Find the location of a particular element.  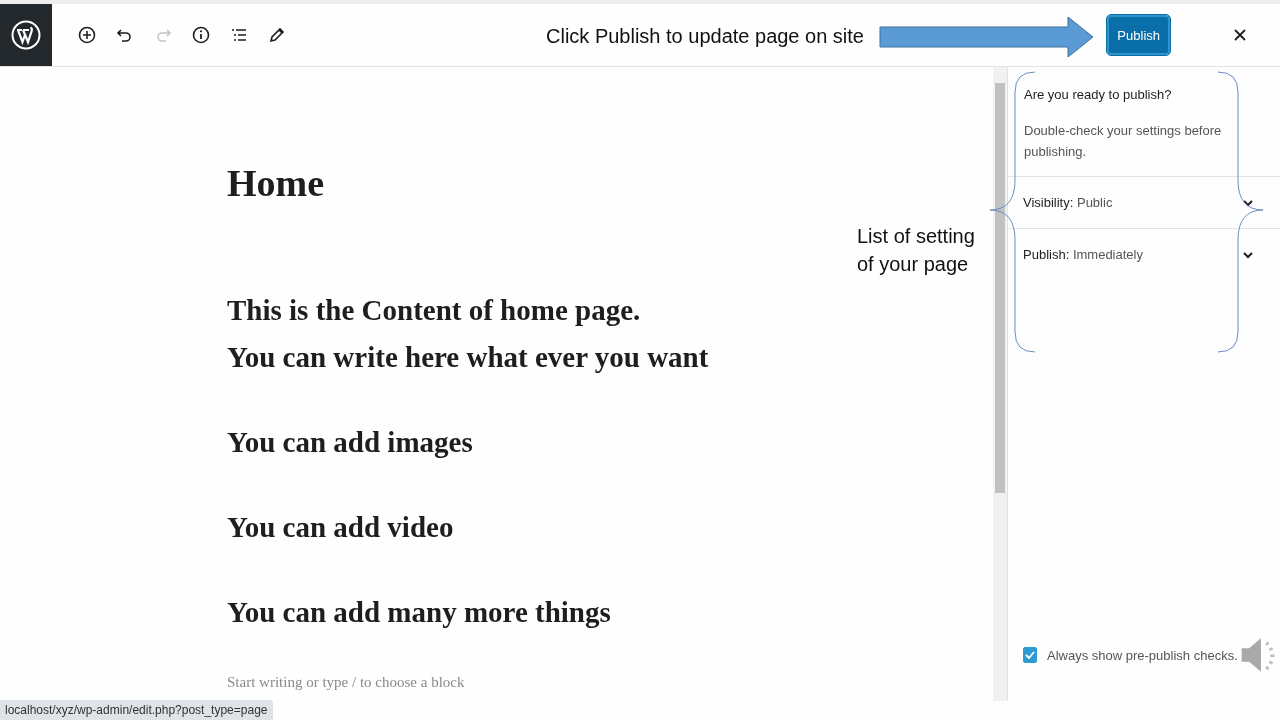

paragraph-text: You can write here what ever you want is located at coordinates (468, 357).